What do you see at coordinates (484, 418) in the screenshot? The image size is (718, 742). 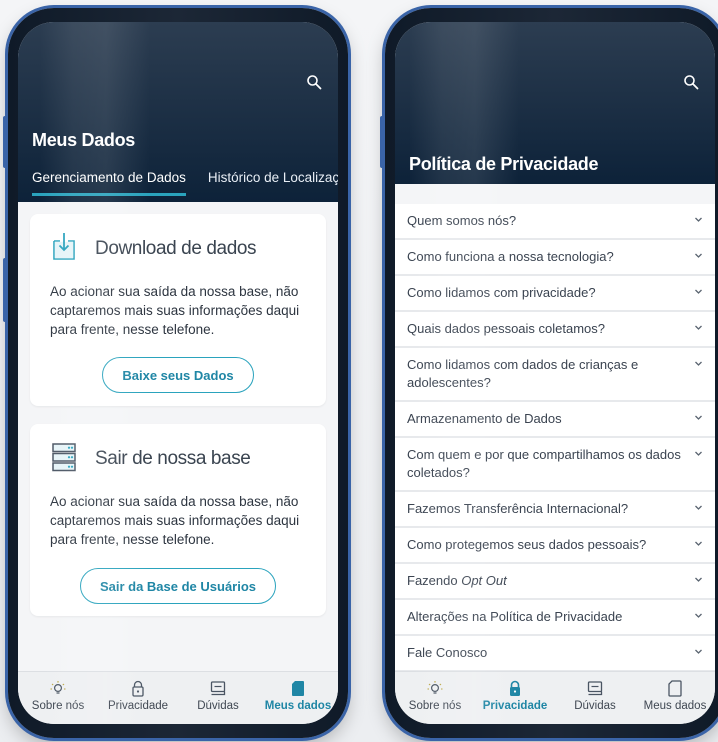 I see `faq-item-label: Armazenamento de Dados` at bounding box center [484, 418].